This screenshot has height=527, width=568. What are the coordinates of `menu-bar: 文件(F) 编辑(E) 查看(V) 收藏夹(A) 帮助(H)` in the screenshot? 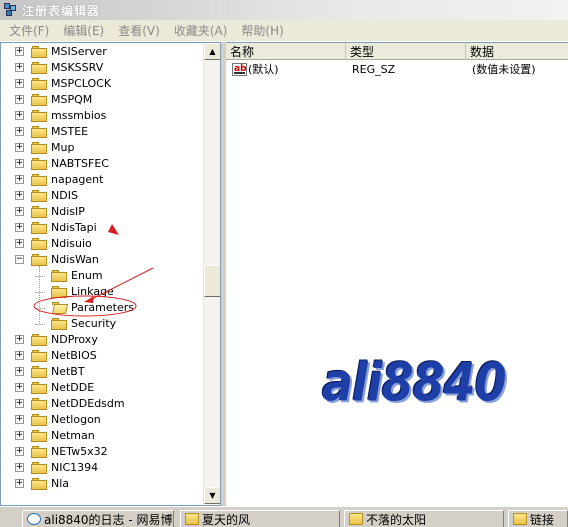 It's located at (284, 31).